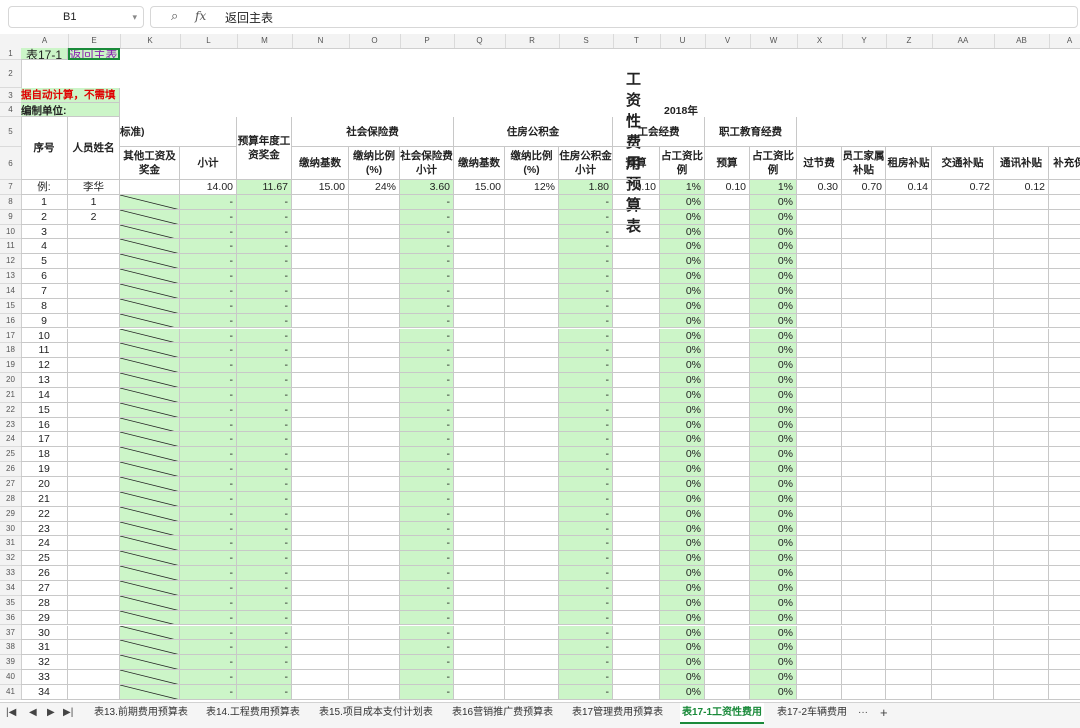 This screenshot has height=728, width=1080. I want to click on column-header: W, so click(774, 41).